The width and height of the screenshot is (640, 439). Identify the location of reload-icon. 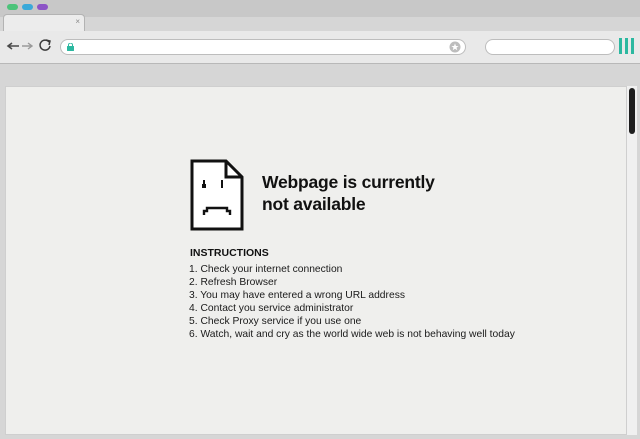
(45, 45).